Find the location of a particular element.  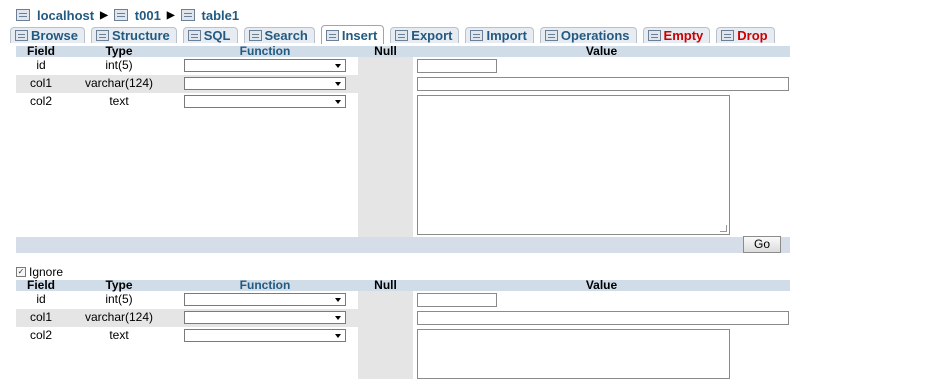

tab-export: Export is located at coordinates (425, 35).